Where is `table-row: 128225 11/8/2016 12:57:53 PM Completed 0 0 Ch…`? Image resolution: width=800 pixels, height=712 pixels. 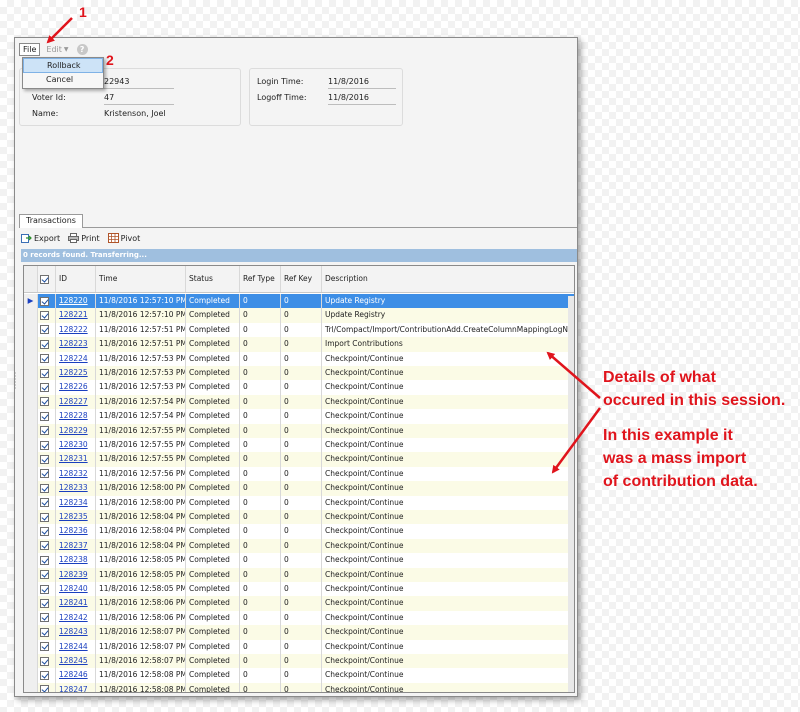
table-row: 128225 11/8/2016 12:57:53 PM Completed 0 0 Ch… is located at coordinates (299, 373).